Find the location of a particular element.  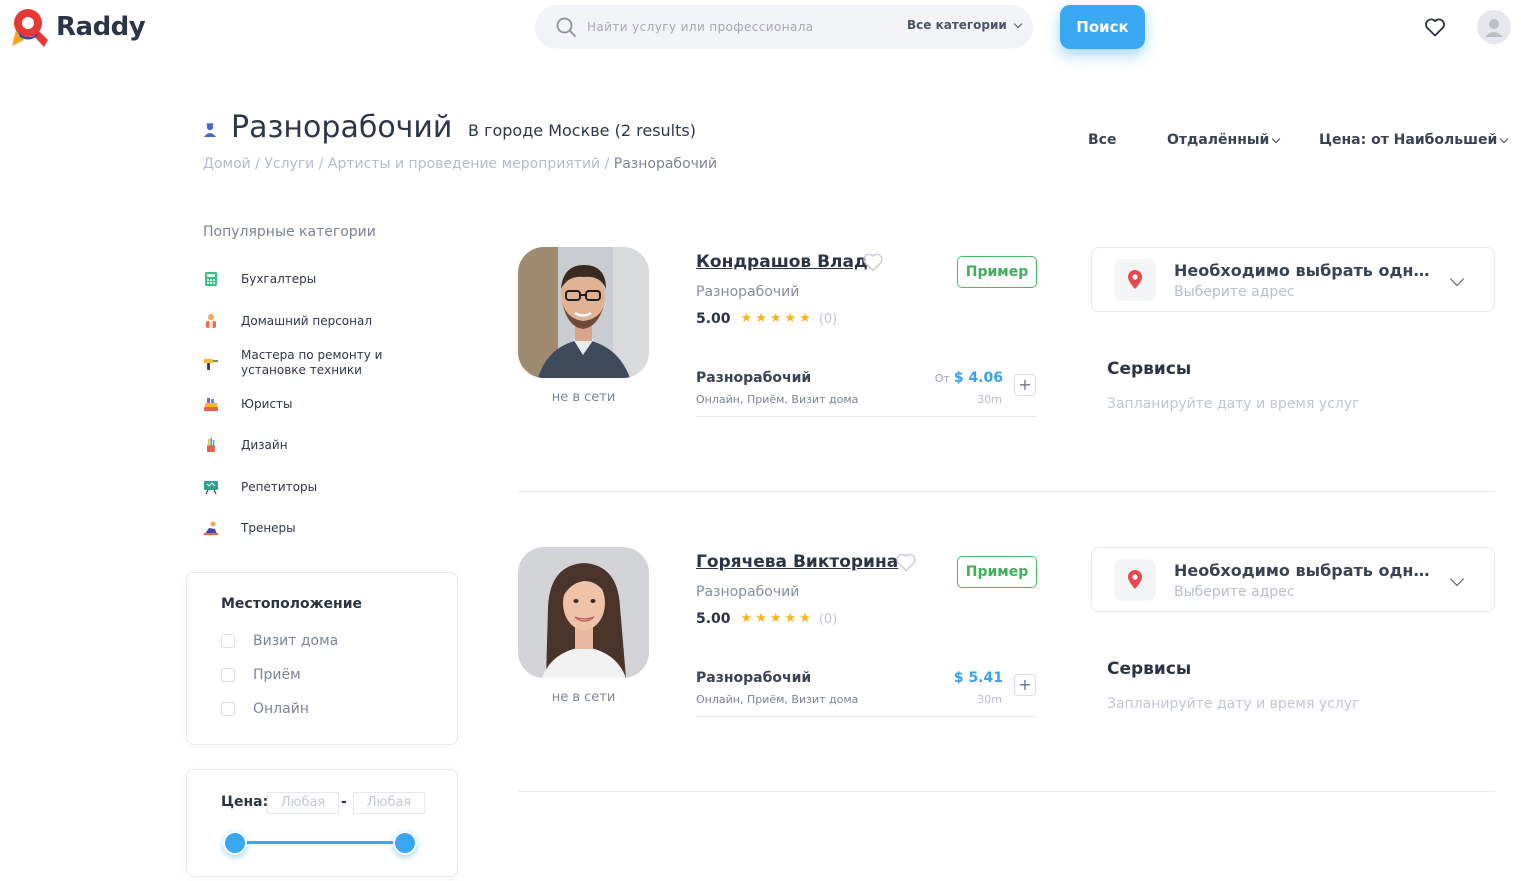

drill-icon is located at coordinates (211, 364).